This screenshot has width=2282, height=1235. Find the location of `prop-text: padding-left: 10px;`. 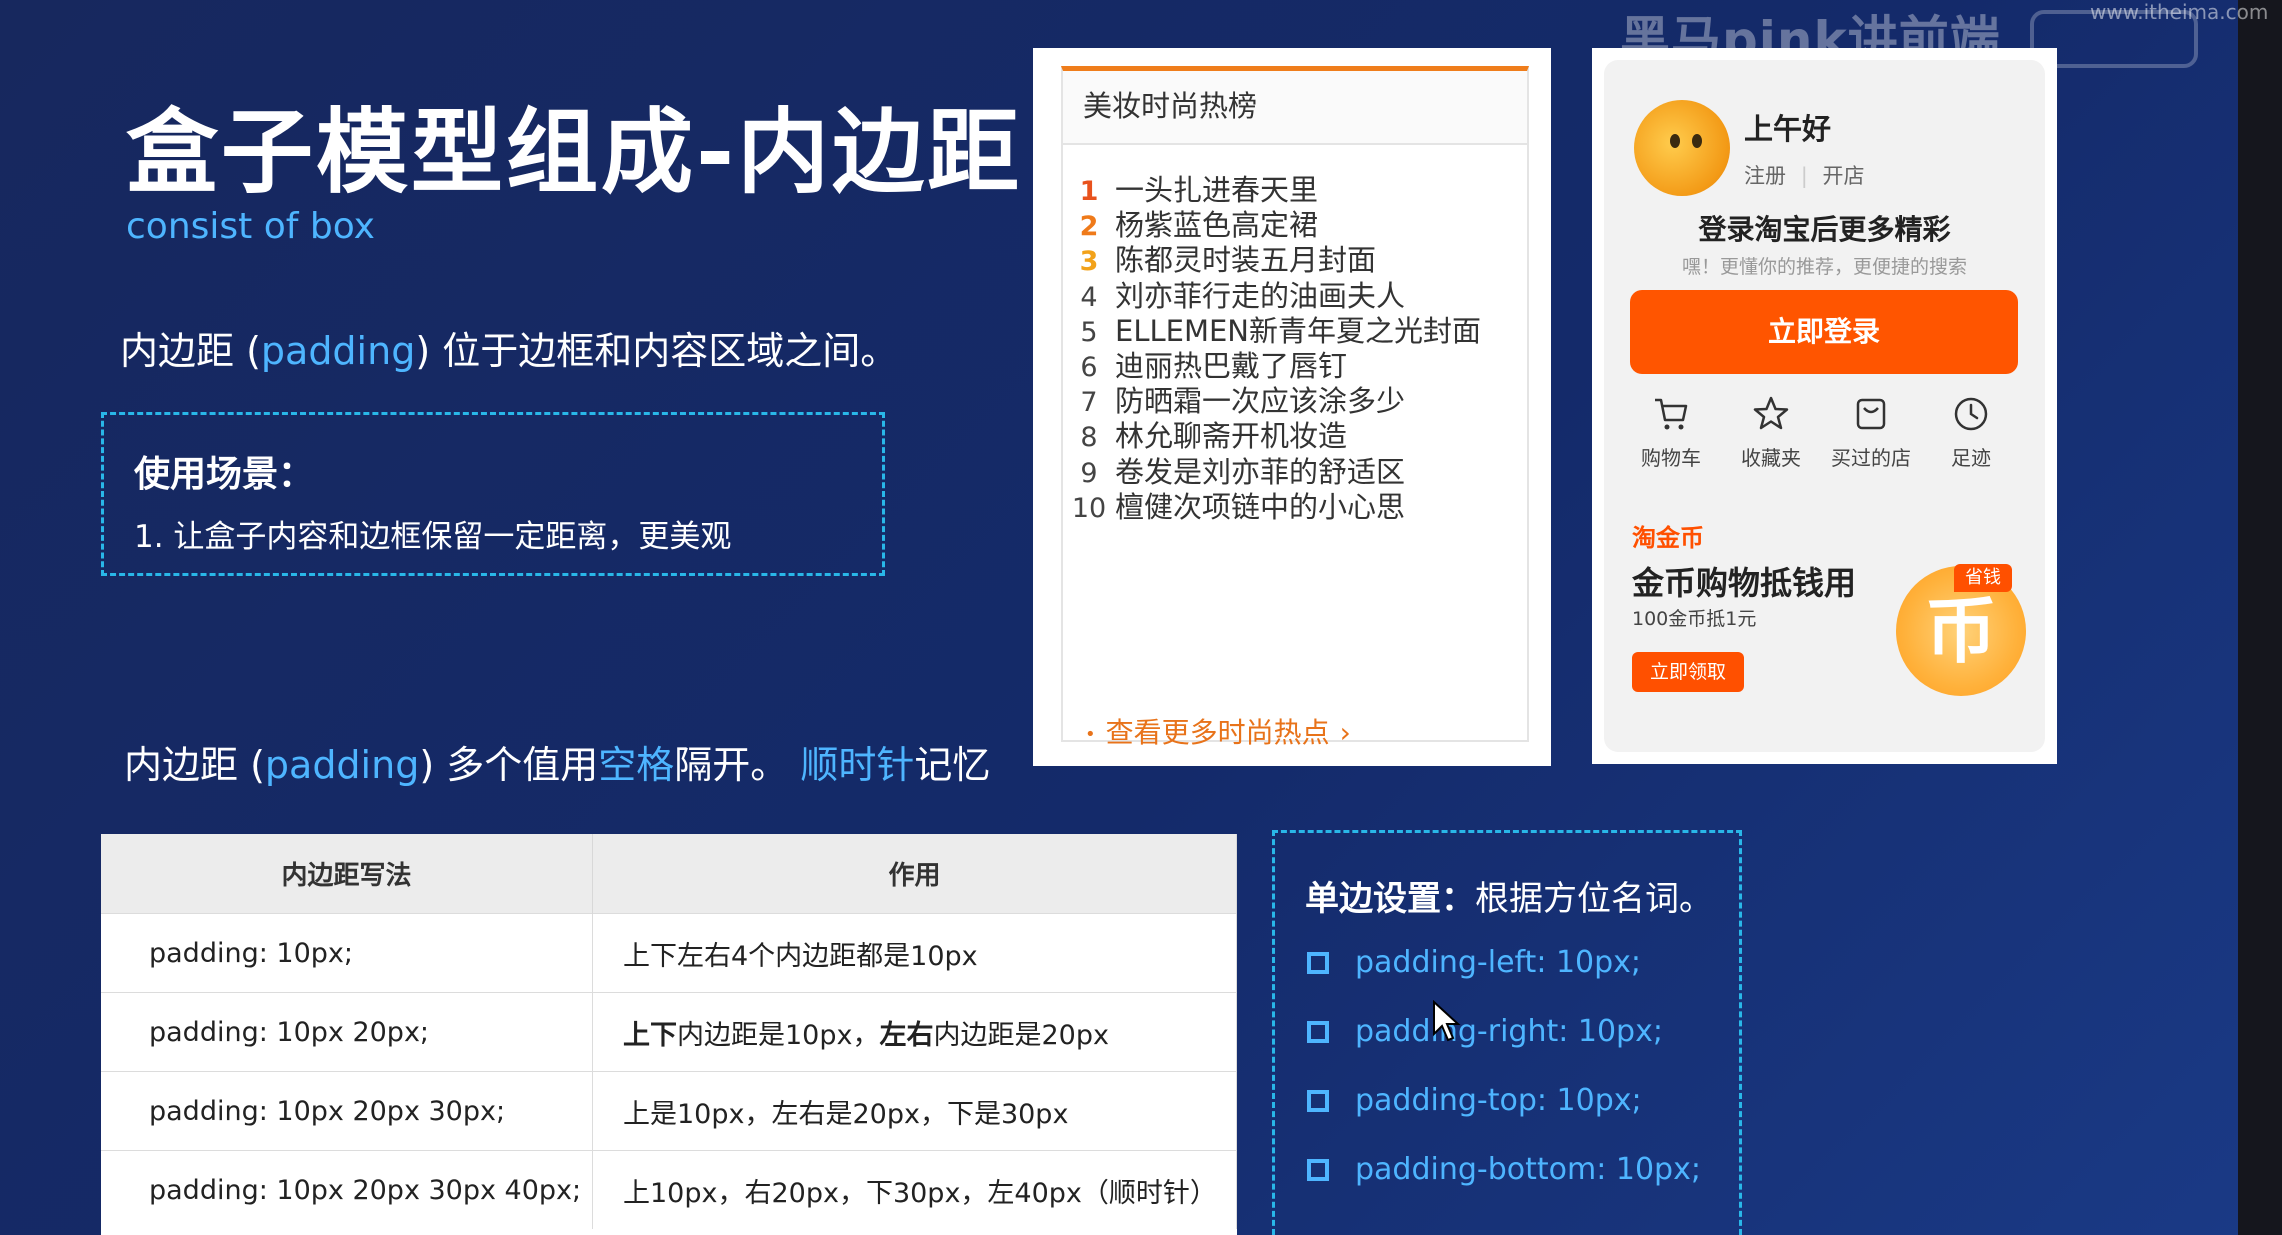

prop-text: padding-left: 10px; is located at coordinates (1498, 962).